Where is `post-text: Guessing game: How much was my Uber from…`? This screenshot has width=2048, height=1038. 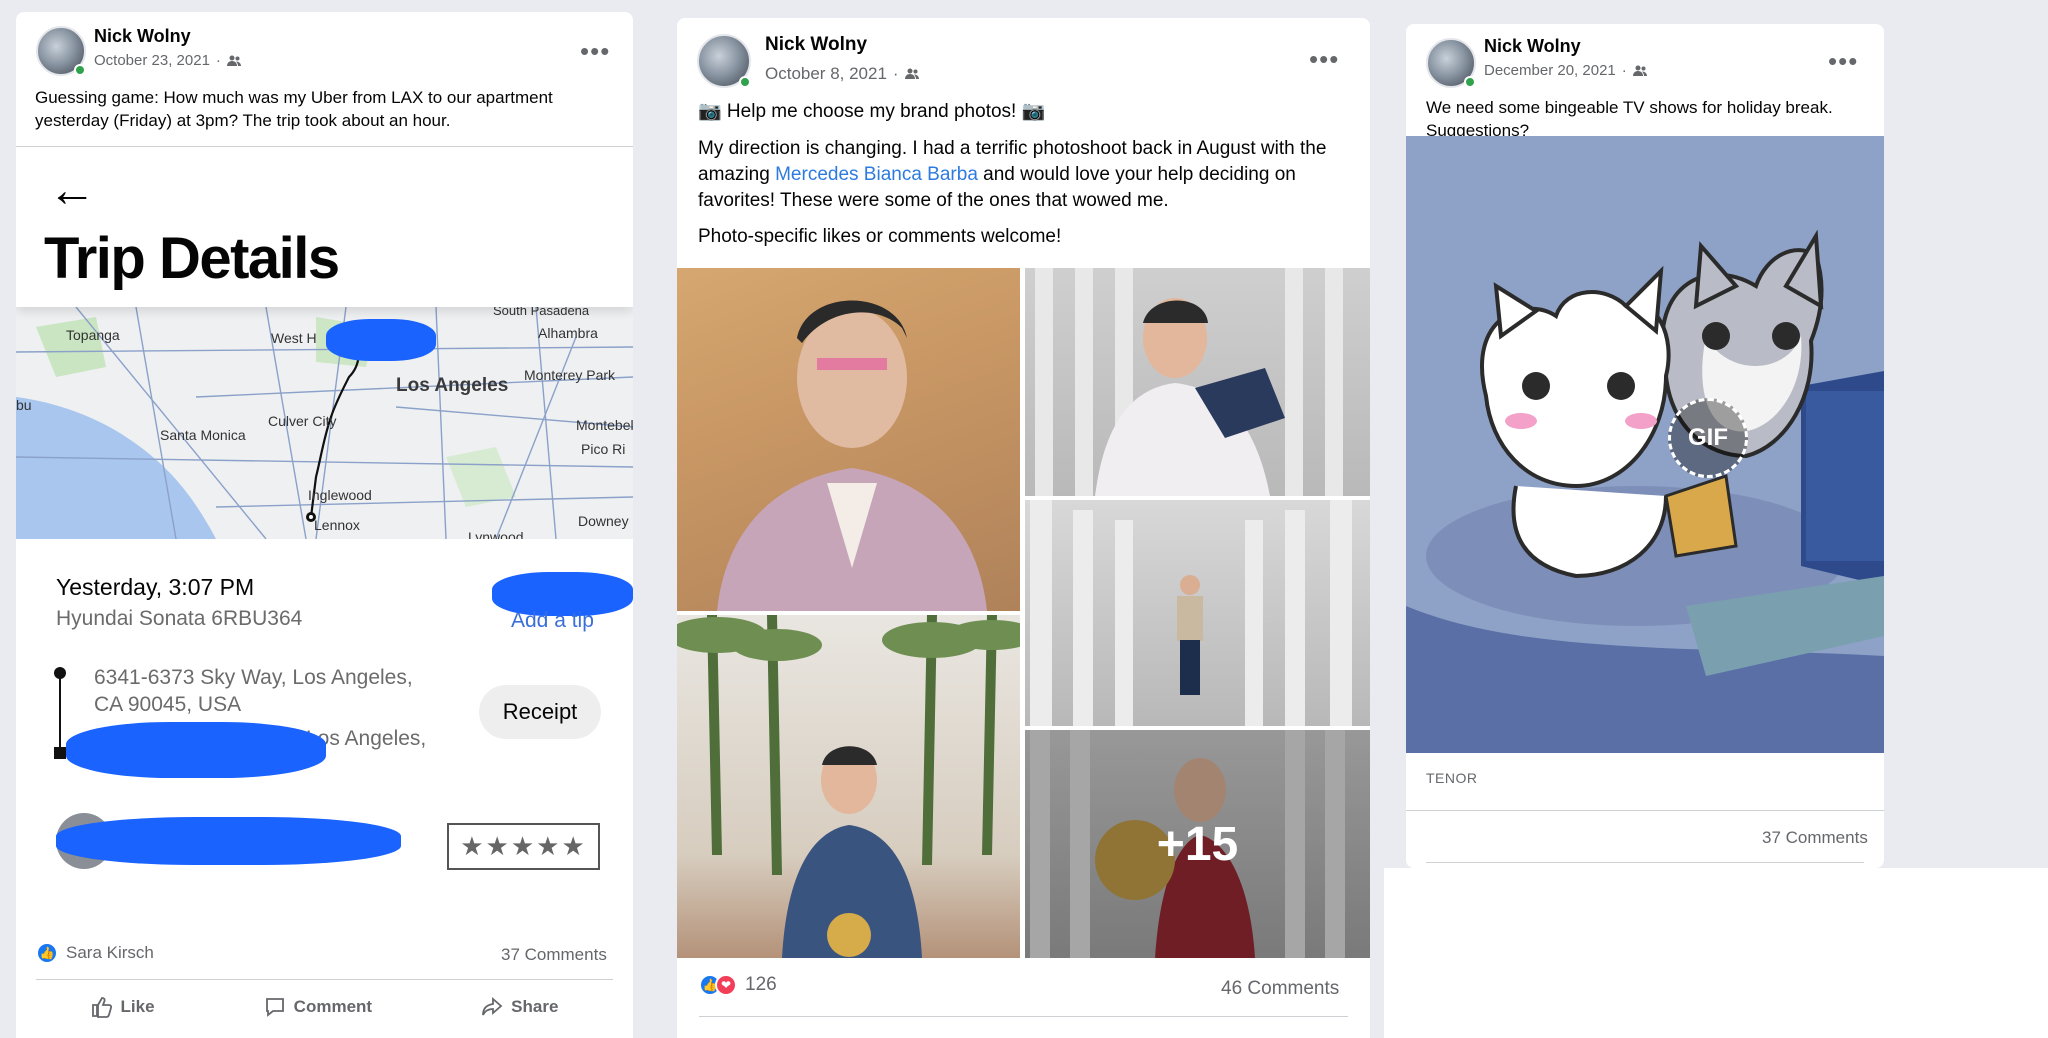
post-text: Guessing game: How much was my Uber from… is located at coordinates (294, 109).